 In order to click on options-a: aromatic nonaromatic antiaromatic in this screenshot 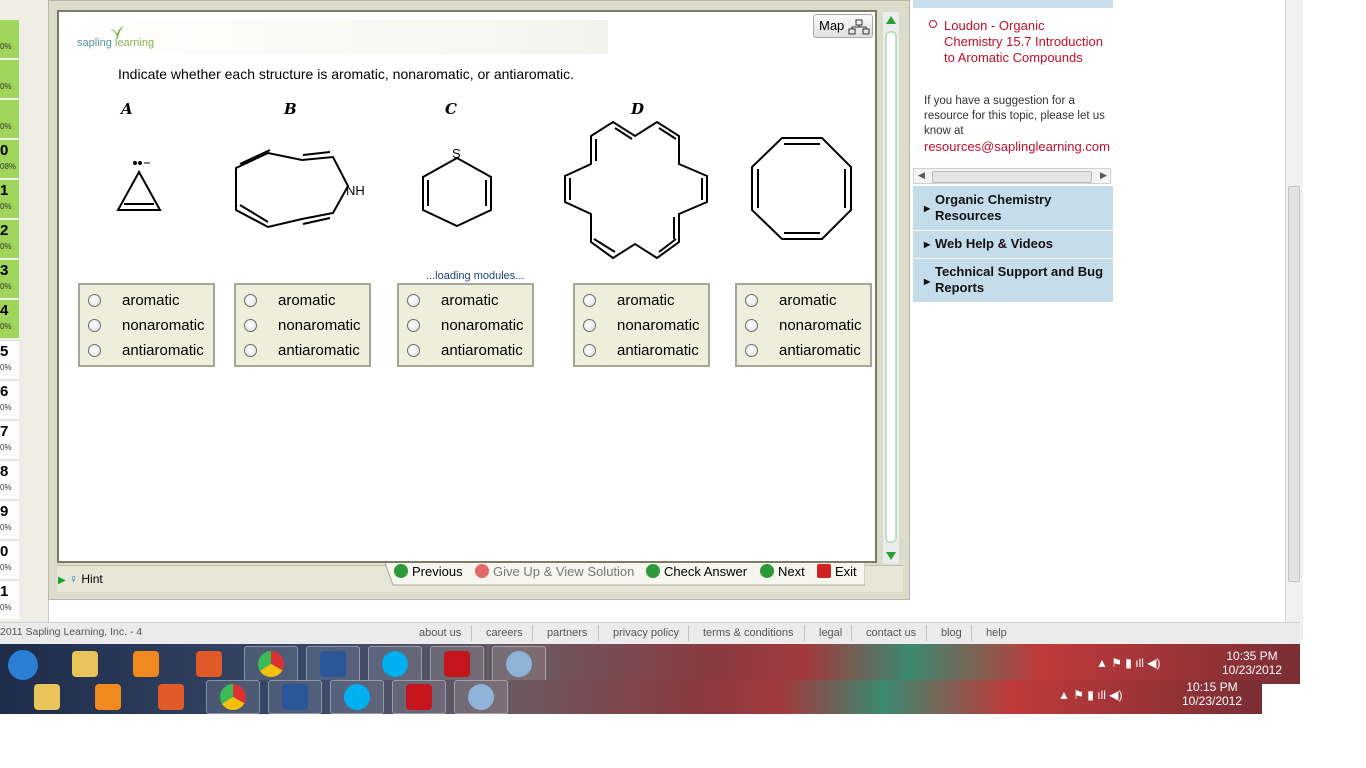, I will do `click(146, 325)`.